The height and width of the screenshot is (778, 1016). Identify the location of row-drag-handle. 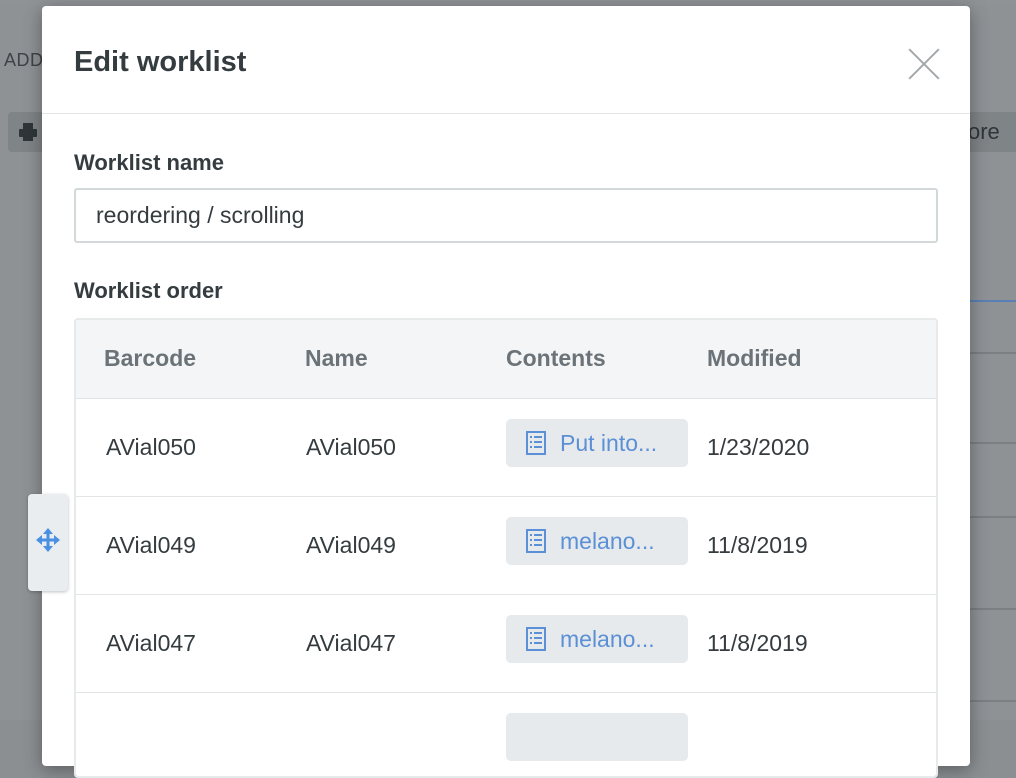
(48, 542).